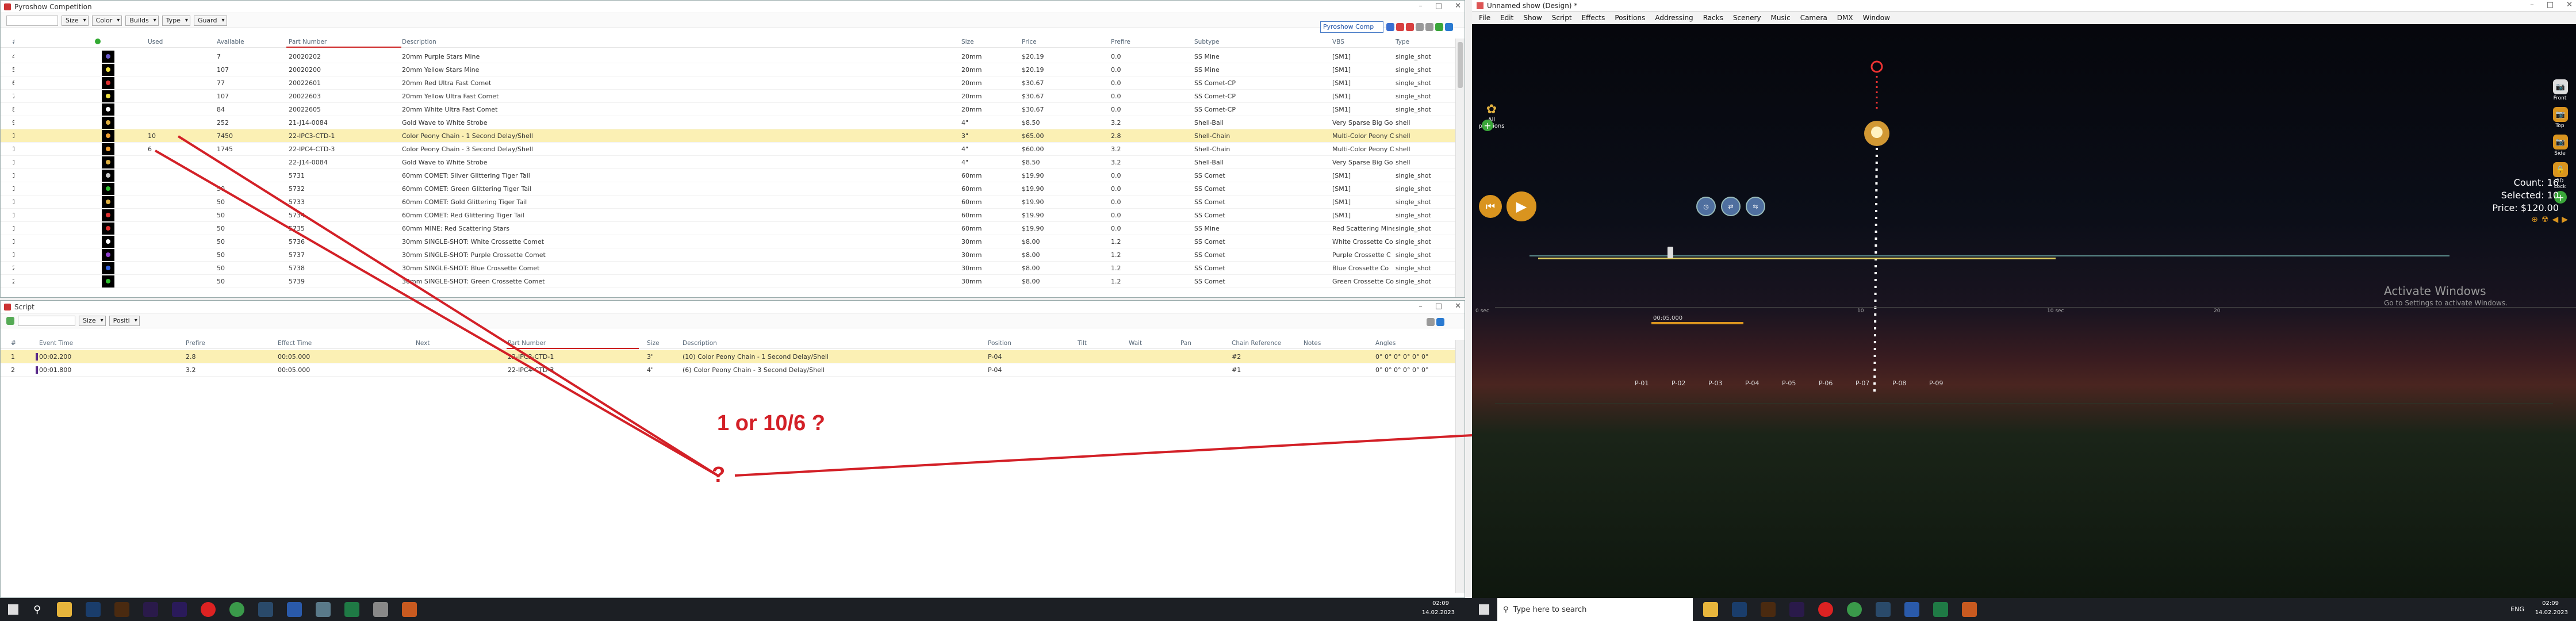  Describe the element at coordinates (1440, 603) in the screenshot. I see `taskbar-time: 02:09` at that location.